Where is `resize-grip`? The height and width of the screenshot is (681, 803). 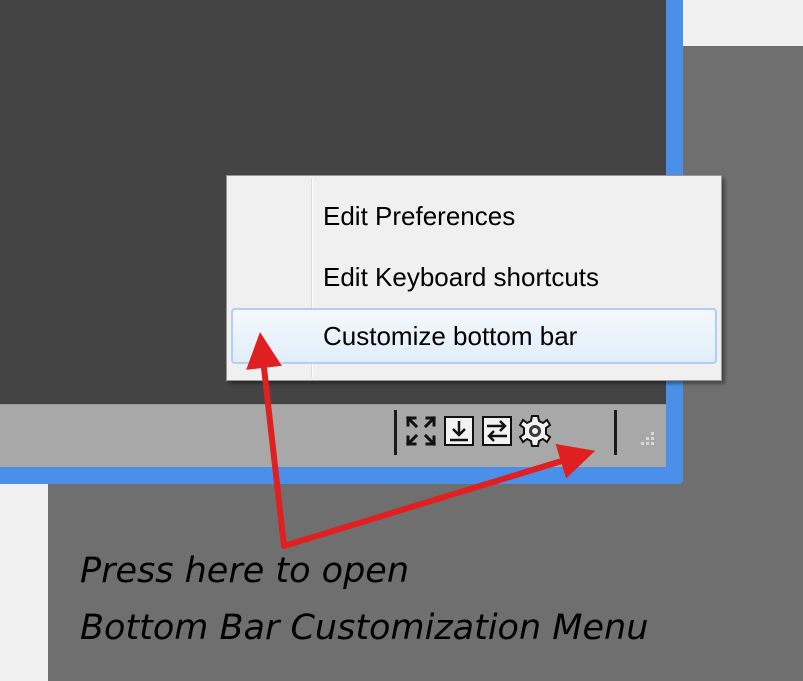
resize-grip is located at coordinates (646, 439).